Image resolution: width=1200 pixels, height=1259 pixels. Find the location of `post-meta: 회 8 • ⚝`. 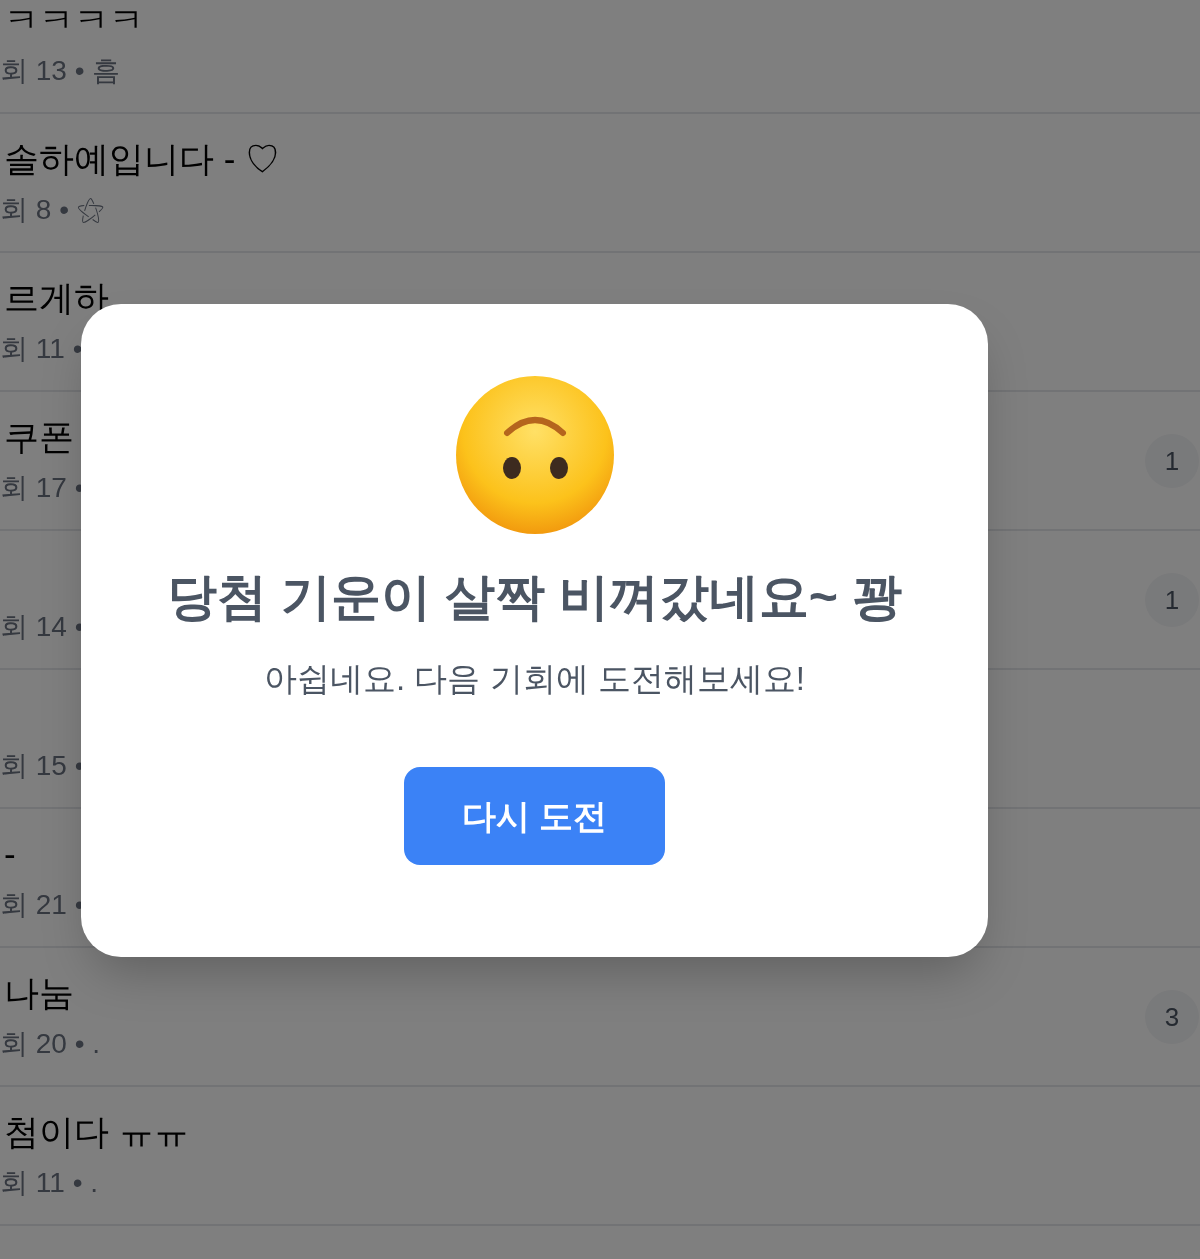

post-meta: 회 8 • ⚝ is located at coordinates (52, 209).